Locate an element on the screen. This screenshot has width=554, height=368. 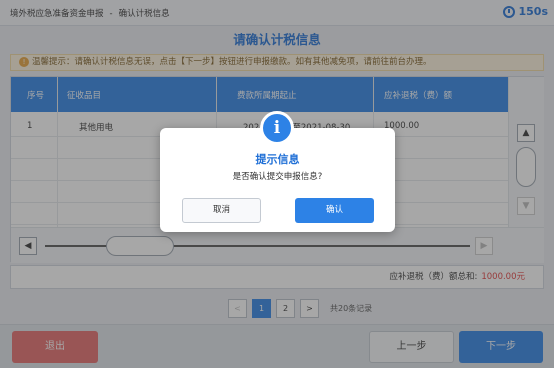
dialog-message: 是否确认提交申报信息? is located at coordinates (277, 177).